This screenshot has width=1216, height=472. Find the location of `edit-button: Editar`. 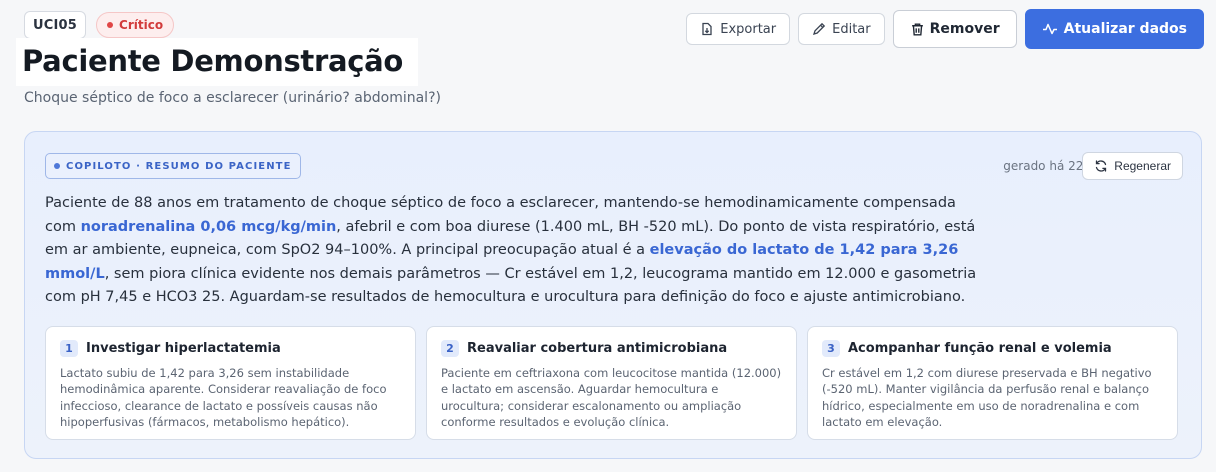

edit-button: Editar is located at coordinates (841, 29).